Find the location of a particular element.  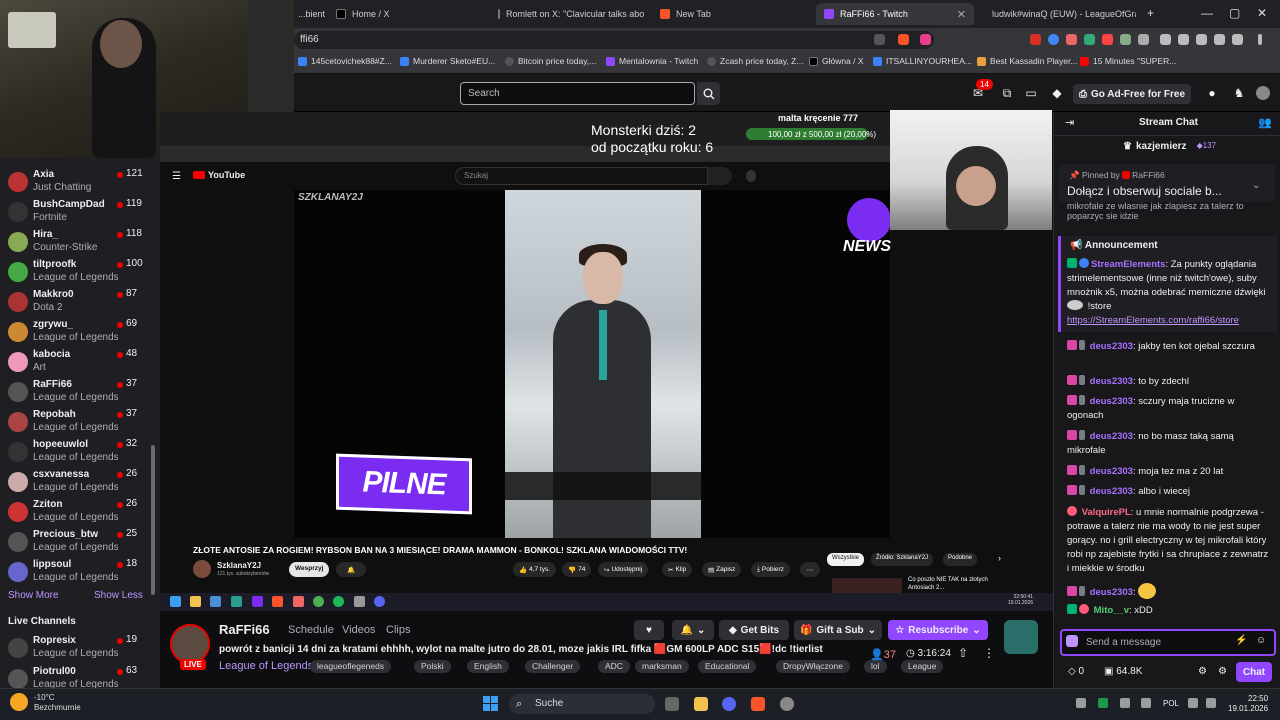

youtube-channel-avatar is located at coordinates (202, 569).